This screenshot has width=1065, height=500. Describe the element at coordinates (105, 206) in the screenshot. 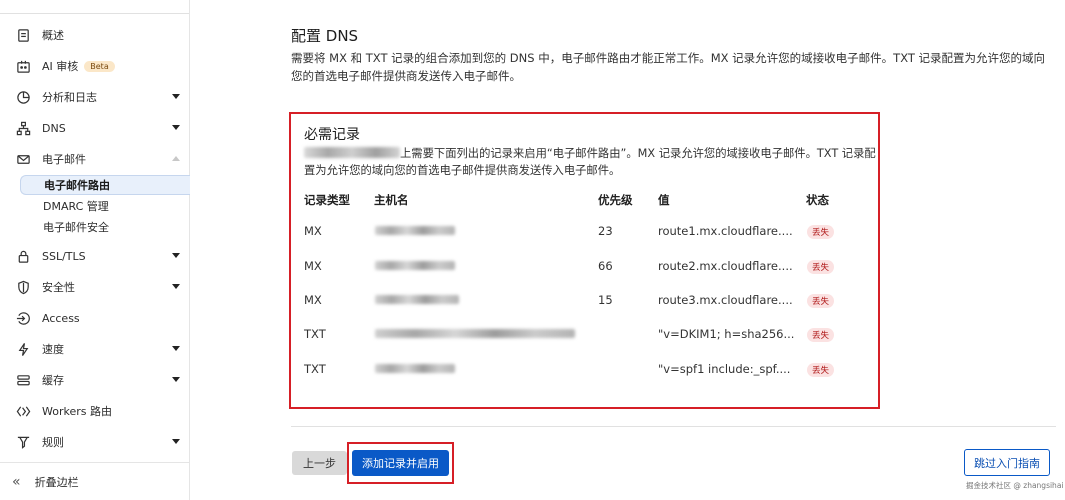

I see `sidebar-subitem-dmarc: DMARC 管理` at that location.